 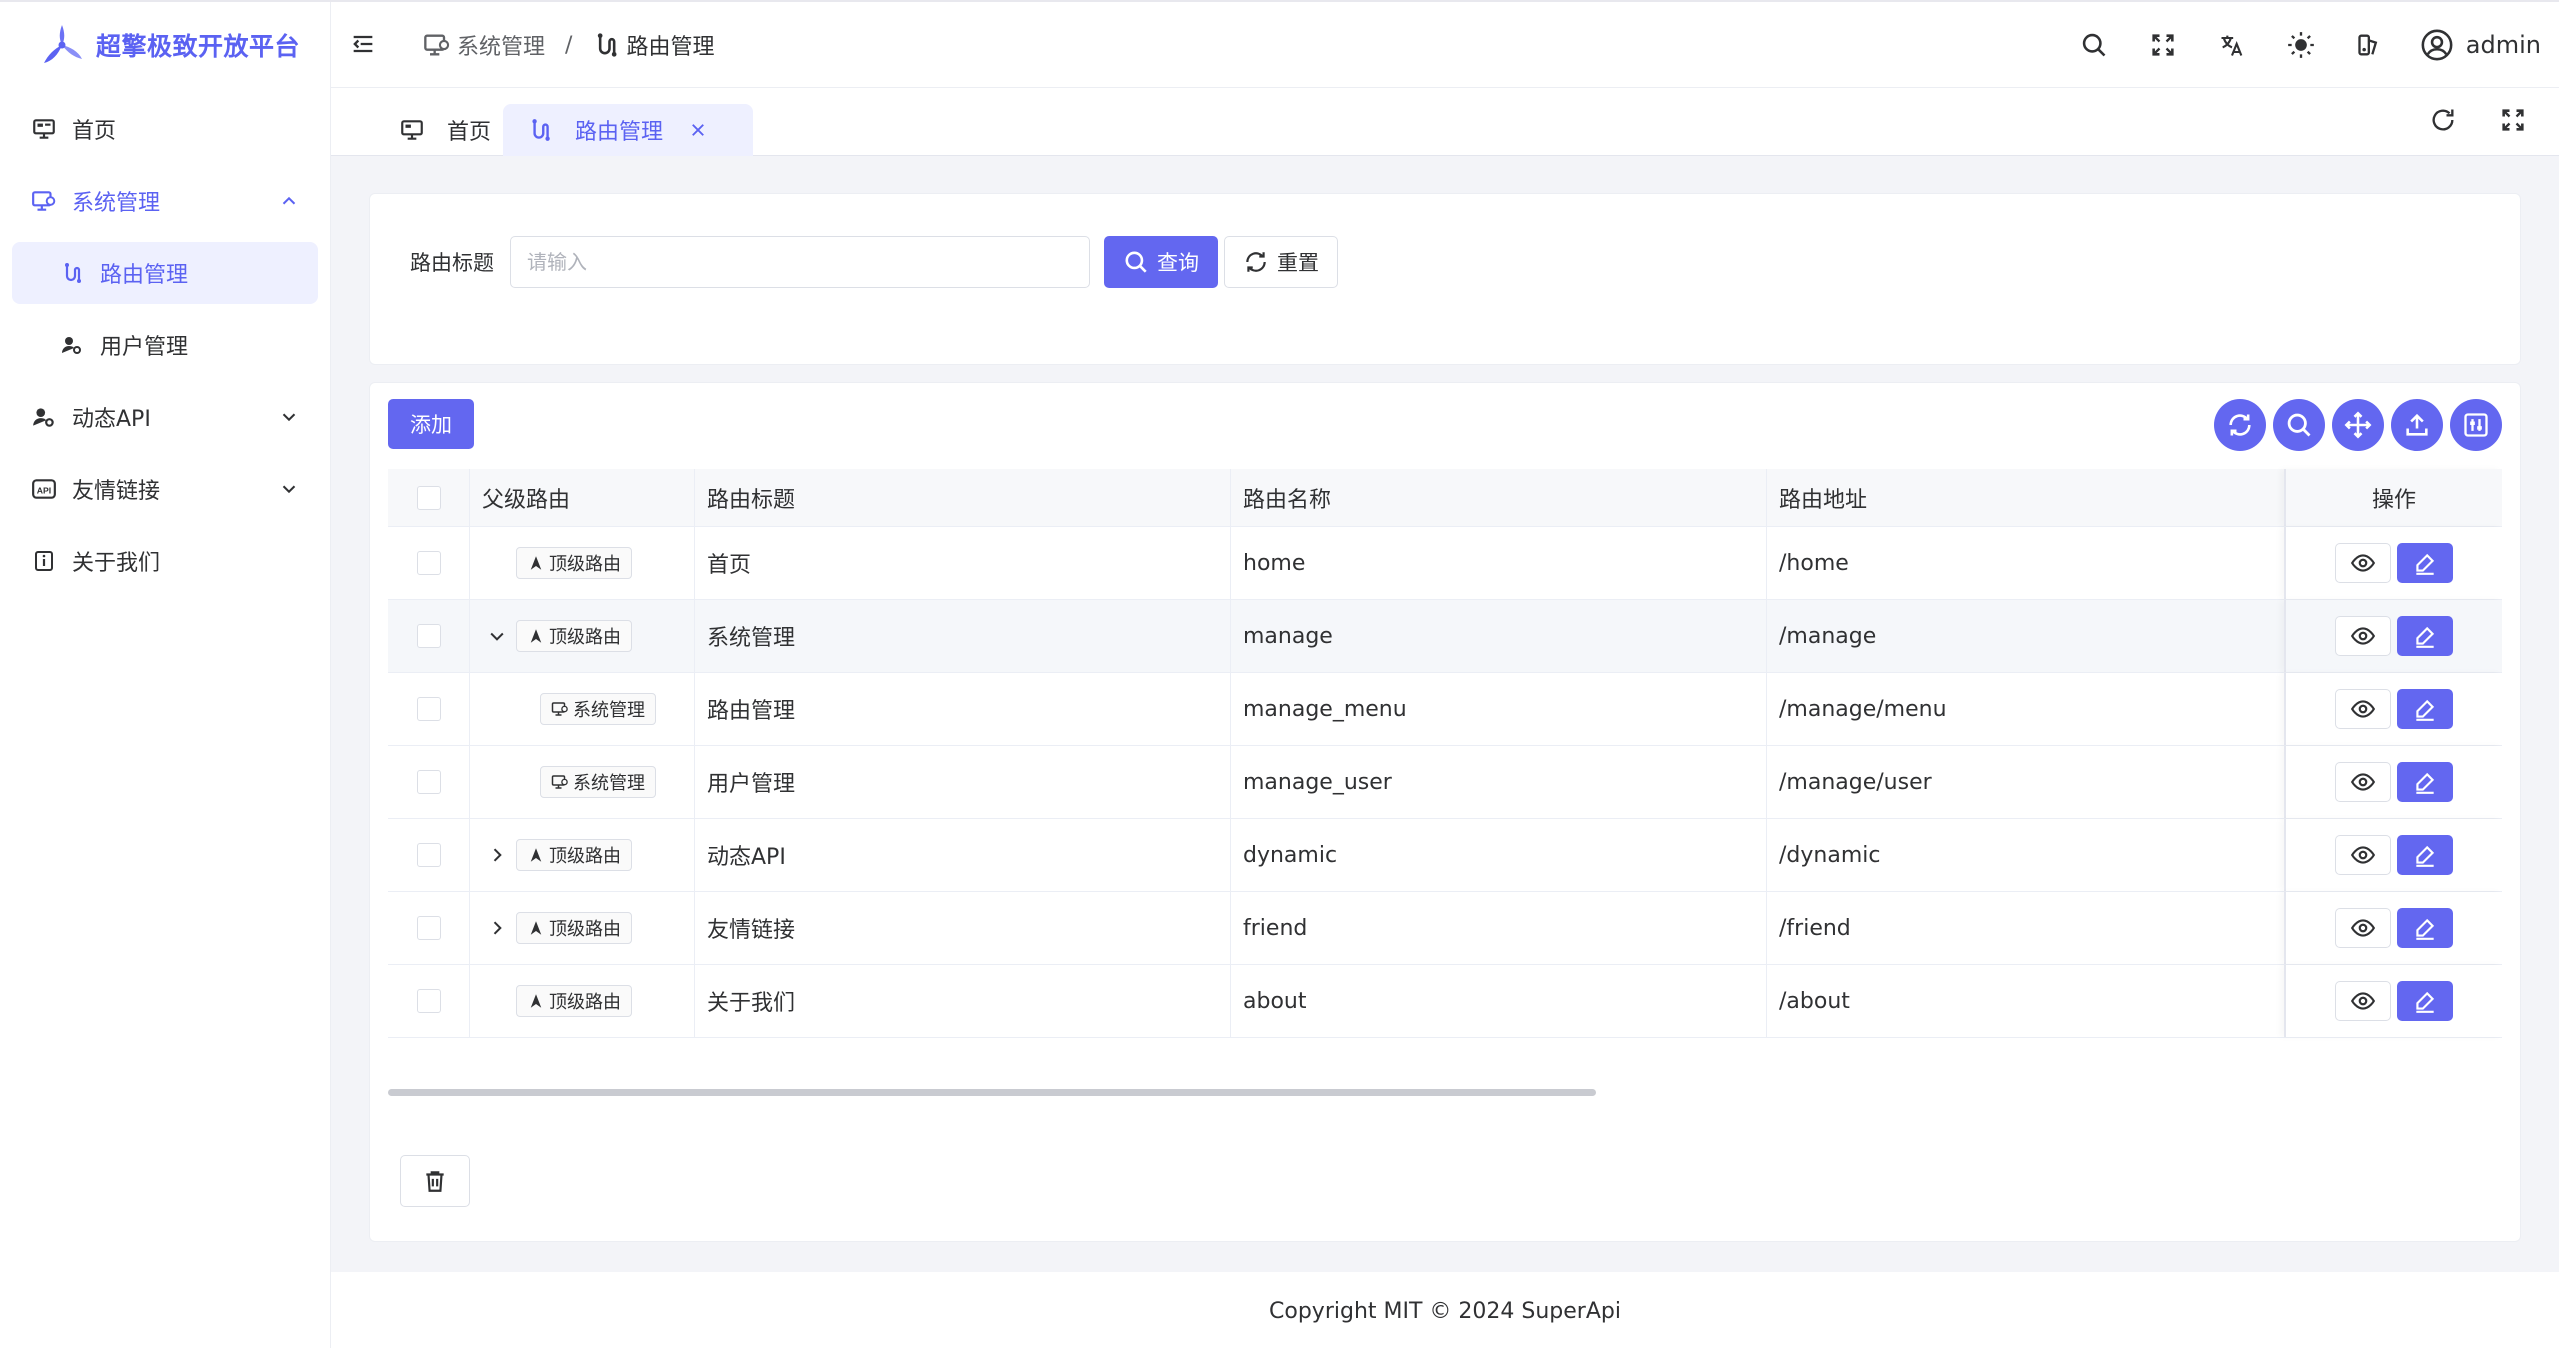 What do you see at coordinates (1445, 425) in the screenshot?
I see `table-toolbar: 添加` at bounding box center [1445, 425].